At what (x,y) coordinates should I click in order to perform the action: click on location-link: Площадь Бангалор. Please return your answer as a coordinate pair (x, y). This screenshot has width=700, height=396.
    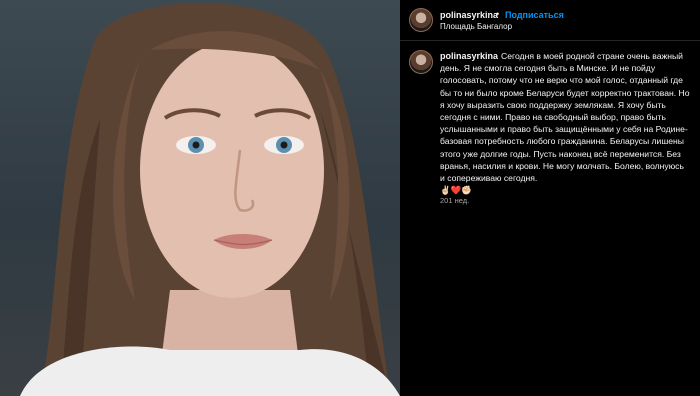
    Looking at the image, I should click on (476, 26).